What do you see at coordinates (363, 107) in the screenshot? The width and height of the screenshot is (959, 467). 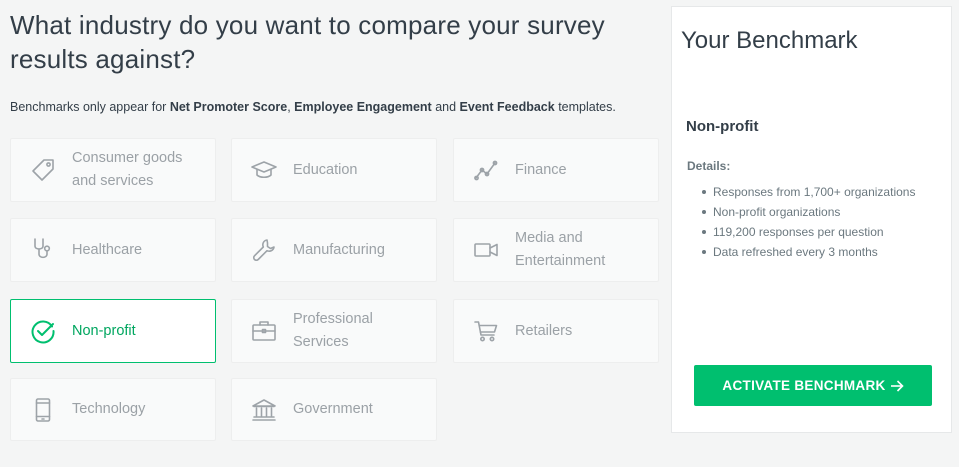 I see `note-employee-engagement: Employee Engagement` at bounding box center [363, 107].